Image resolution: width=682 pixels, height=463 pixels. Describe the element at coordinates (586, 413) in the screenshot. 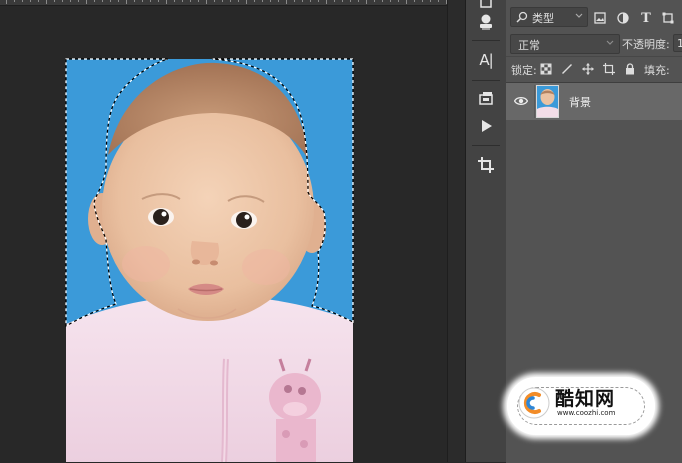

I see `watermark-url: www.coozhi.com` at that location.